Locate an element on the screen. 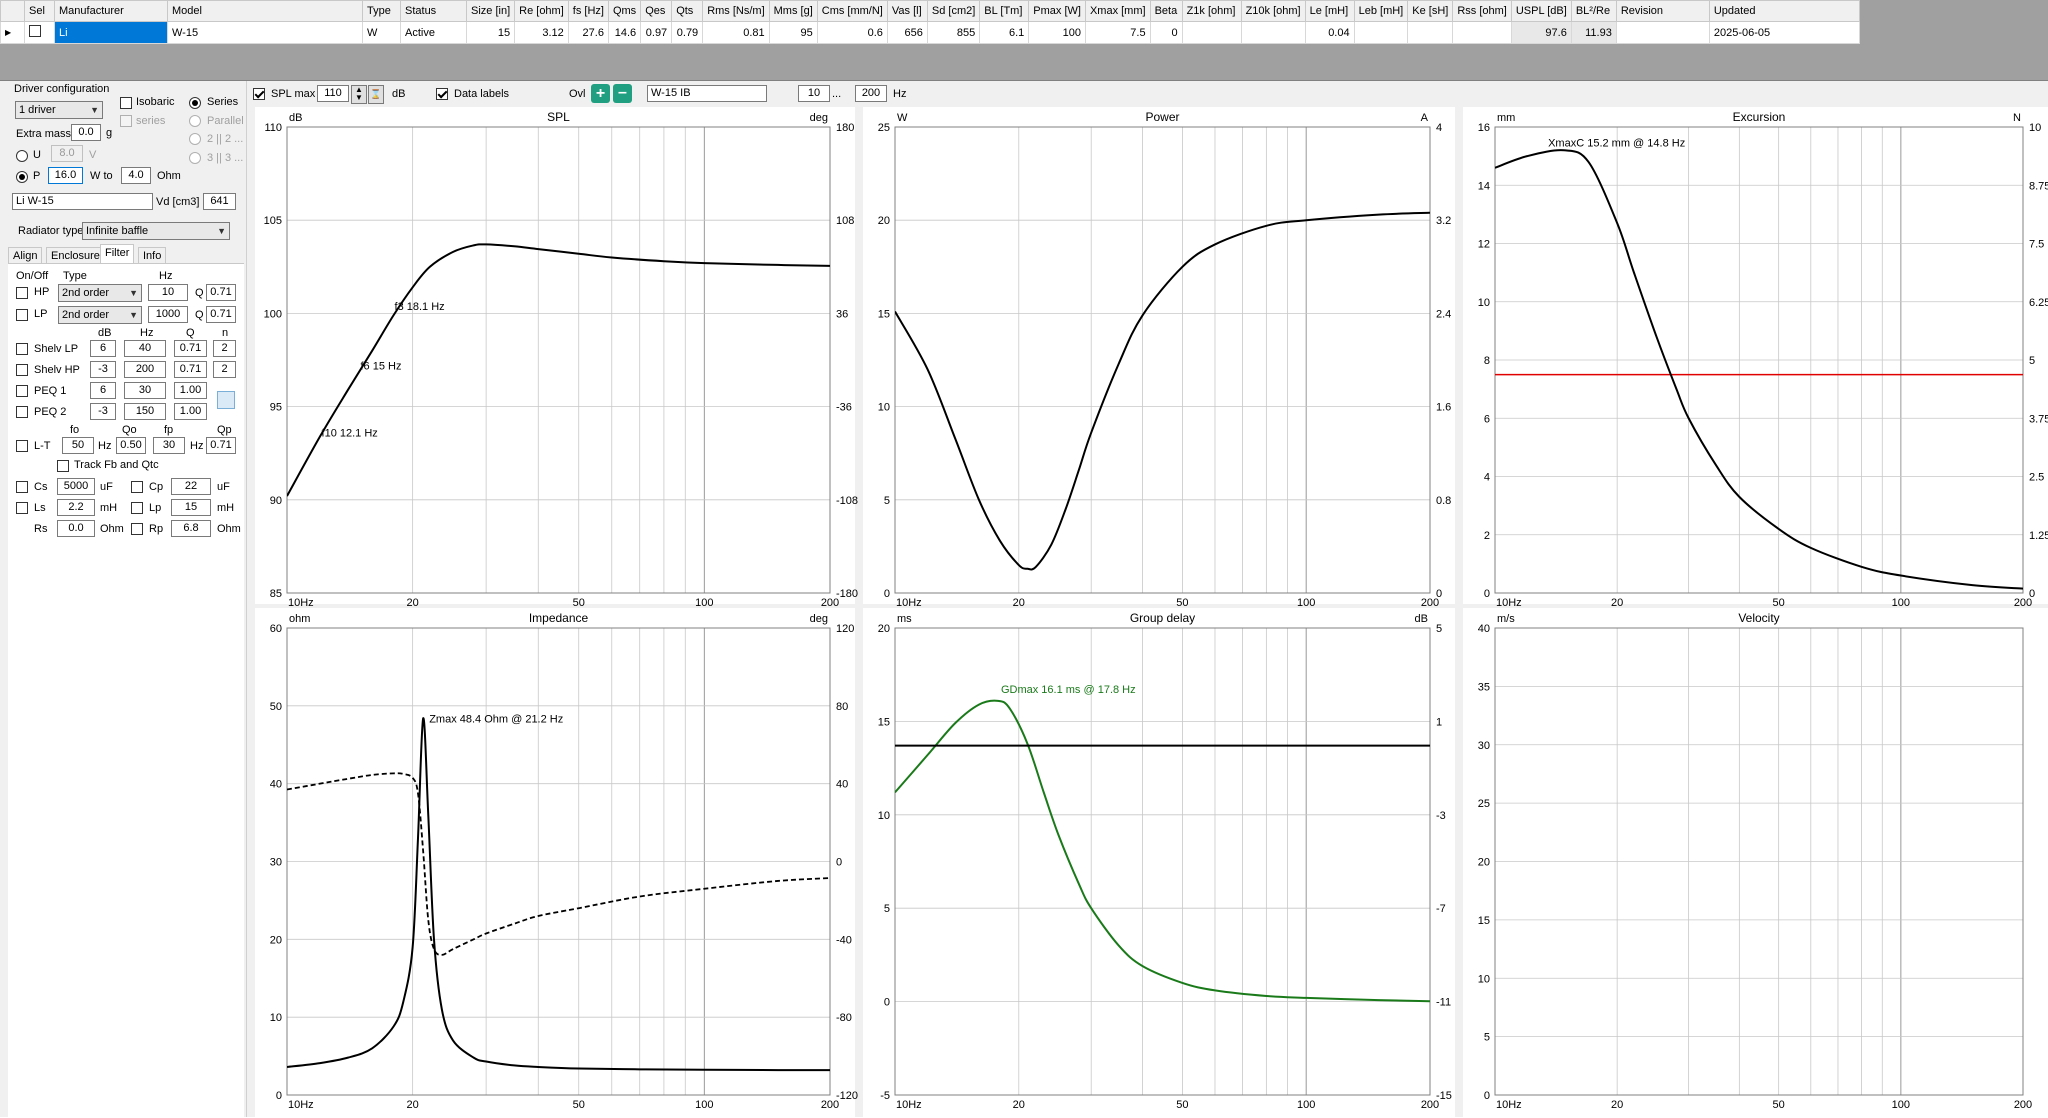 Image resolution: width=2048 pixels, height=1118 pixels. hp-hz-input: 10 is located at coordinates (168, 292).